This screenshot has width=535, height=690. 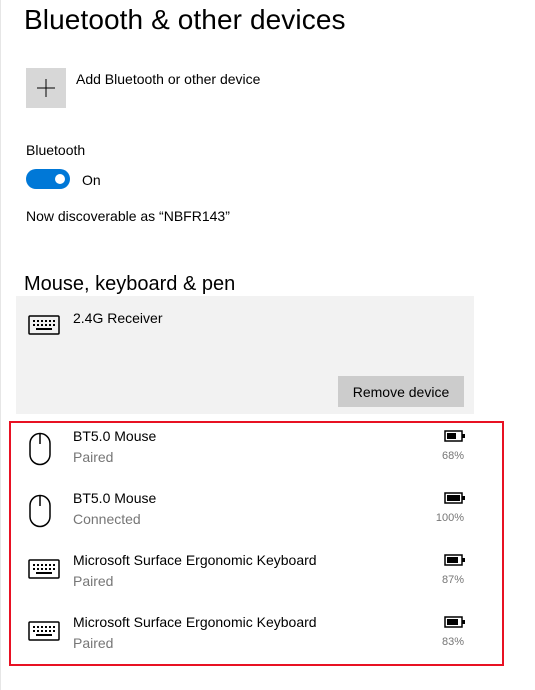 What do you see at coordinates (0, 345) in the screenshot?
I see `window-edge` at bounding box center [0, 345].